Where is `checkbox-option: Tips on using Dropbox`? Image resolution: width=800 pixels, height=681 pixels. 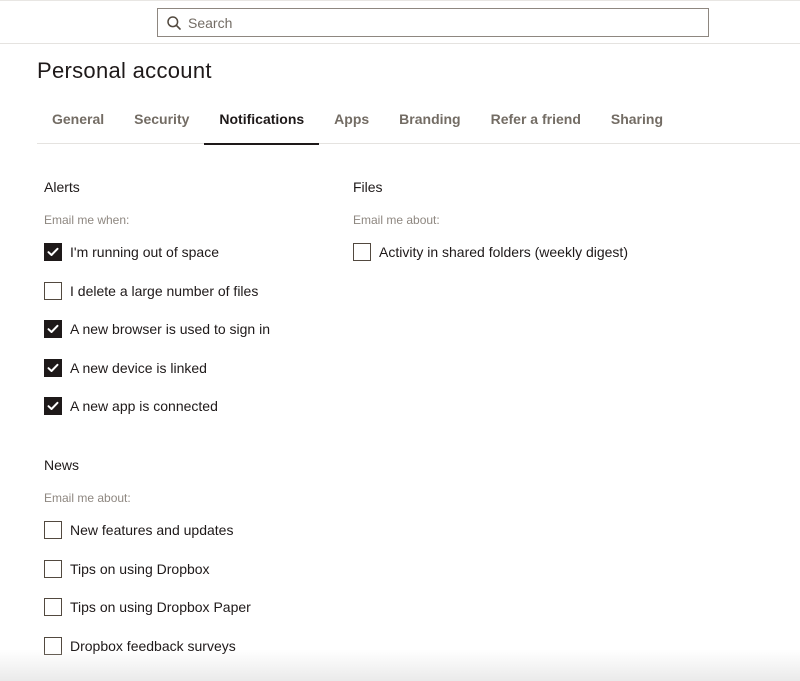
checkbox-option: Tips on using Dropbox is located at coordinates (157, 568).